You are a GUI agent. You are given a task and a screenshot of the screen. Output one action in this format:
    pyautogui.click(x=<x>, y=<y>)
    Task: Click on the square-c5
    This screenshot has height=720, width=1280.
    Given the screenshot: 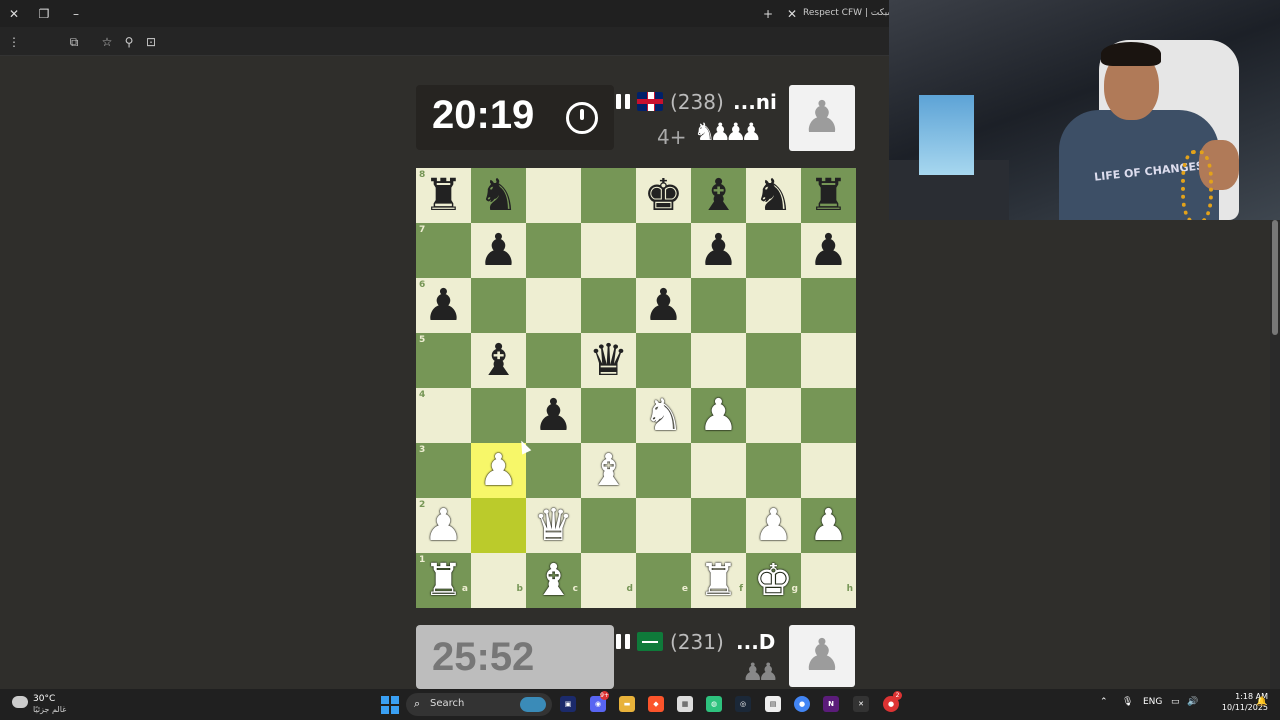 What is the action you would take?
    pyautogui.click(x=553, y=360)
    